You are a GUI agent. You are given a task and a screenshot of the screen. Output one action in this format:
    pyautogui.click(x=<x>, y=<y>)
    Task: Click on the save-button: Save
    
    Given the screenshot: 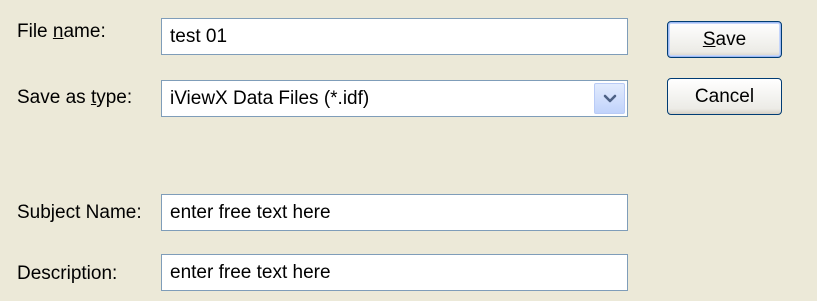 What is the action you would take?
    pyautogui.click(x=724, y=39)
    